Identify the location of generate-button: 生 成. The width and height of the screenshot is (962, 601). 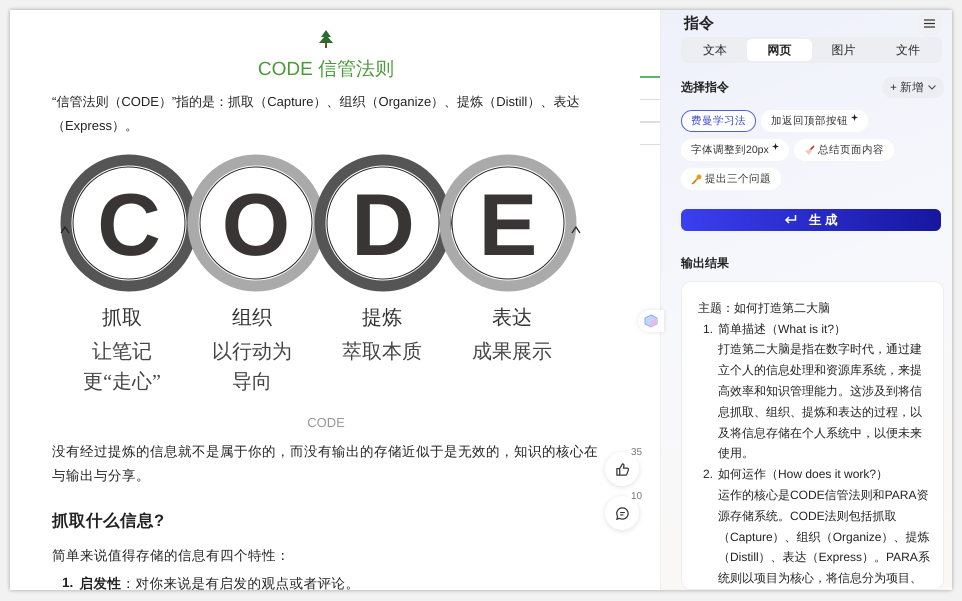
(811, 220).